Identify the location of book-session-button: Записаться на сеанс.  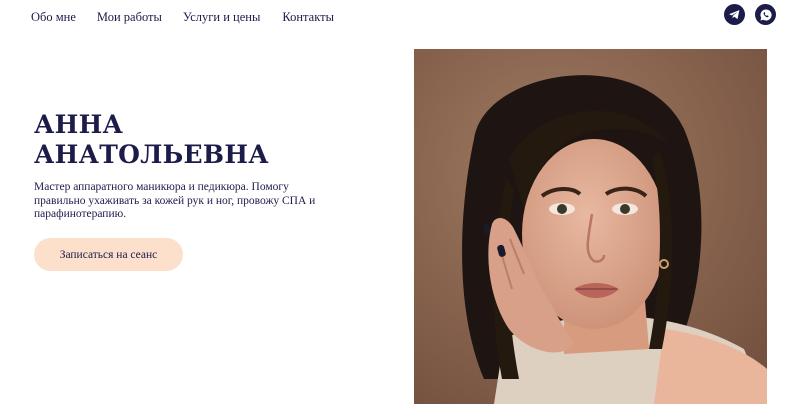
(108, 254).